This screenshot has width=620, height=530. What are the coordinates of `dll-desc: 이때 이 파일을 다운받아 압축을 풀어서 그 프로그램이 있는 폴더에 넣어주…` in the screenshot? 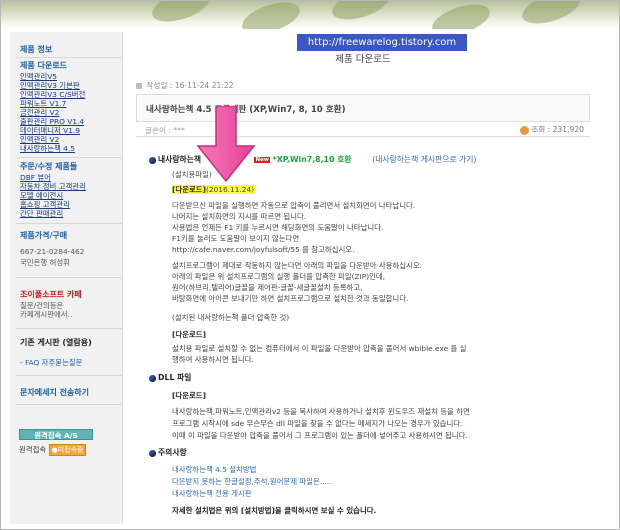 It's located at (320, 435).